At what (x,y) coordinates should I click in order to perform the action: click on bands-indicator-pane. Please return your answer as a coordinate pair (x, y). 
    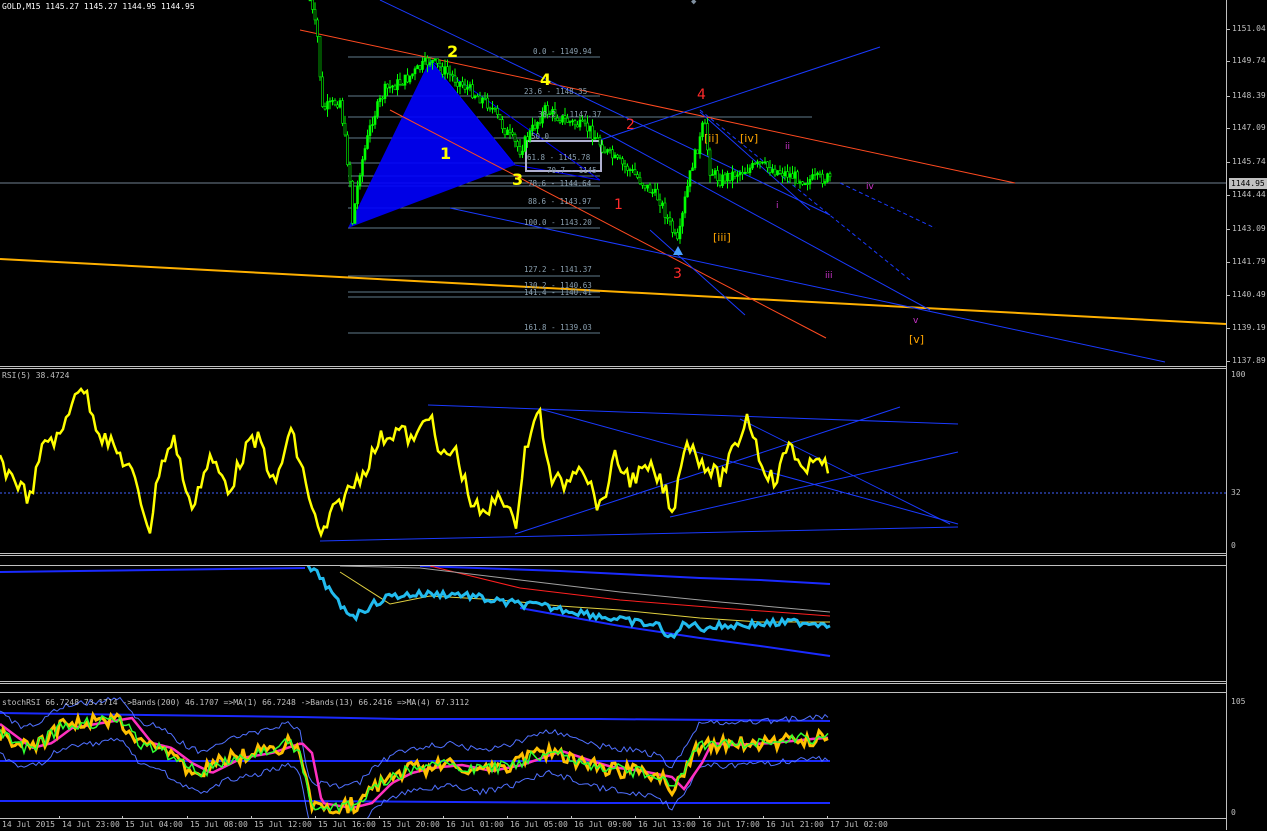
    Looking at the image, I should click on (613, 623).